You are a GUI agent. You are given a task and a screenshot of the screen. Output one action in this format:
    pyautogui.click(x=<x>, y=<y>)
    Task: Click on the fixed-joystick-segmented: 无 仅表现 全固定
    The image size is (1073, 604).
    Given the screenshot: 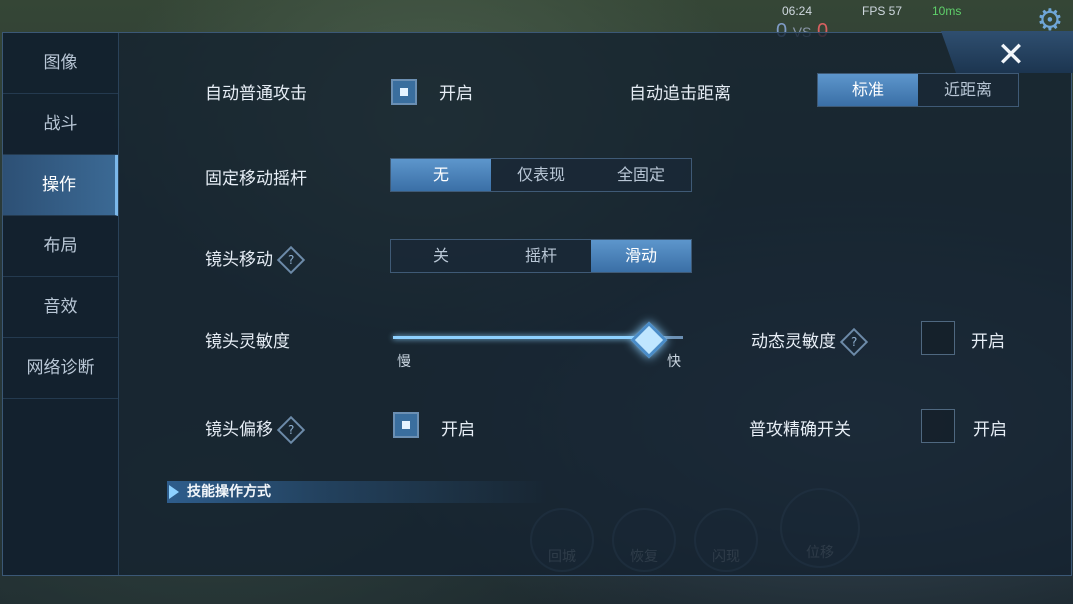 What is the action you would take?
    pyautogui.click(x=541, y=175)
    